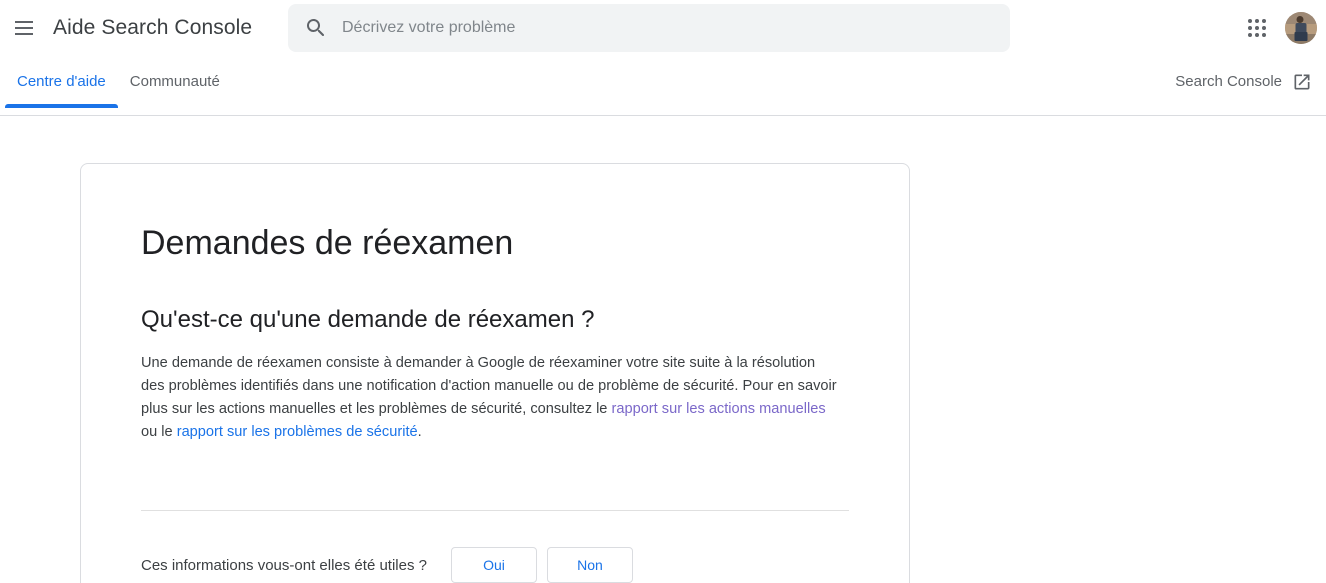  I want to click on feedback-yes-button: Oui, so click(493, 565).